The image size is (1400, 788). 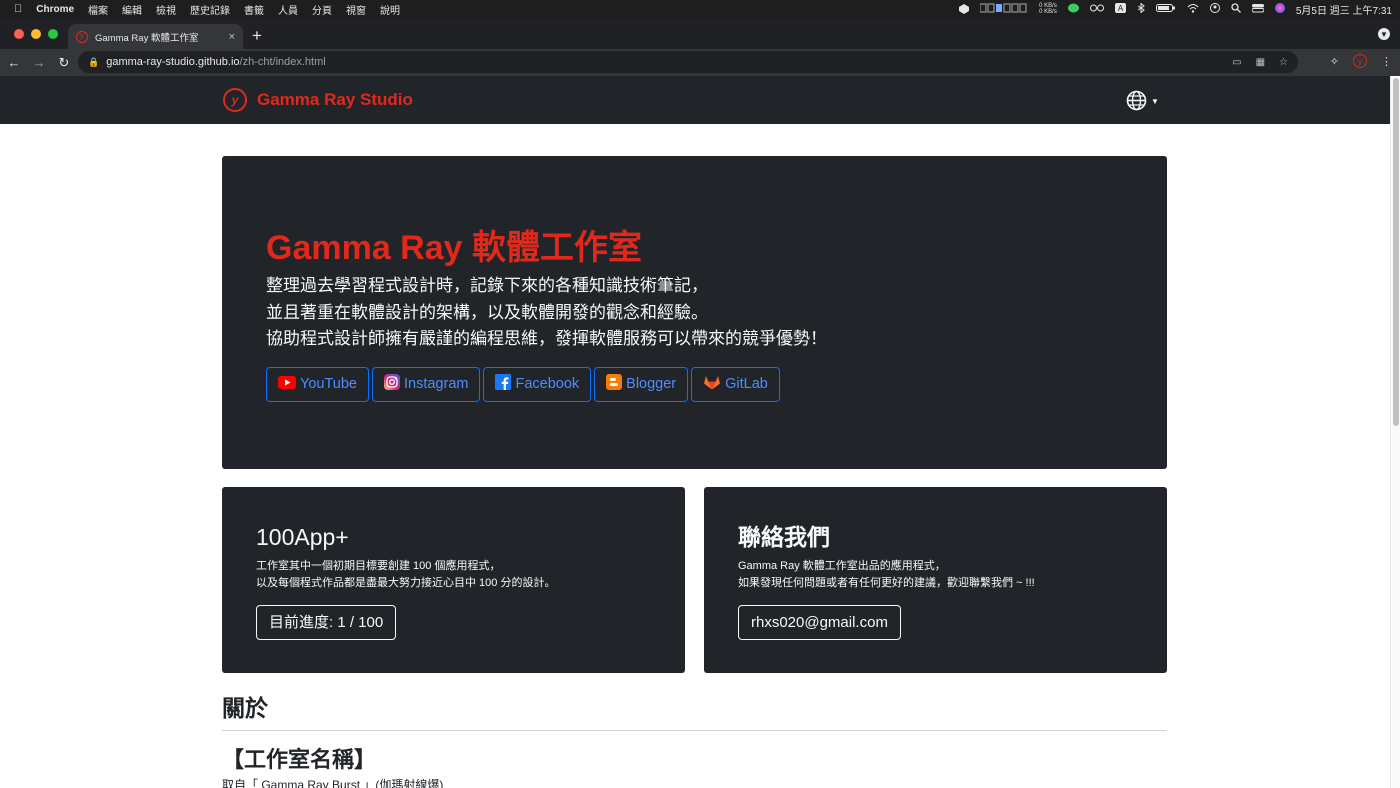 I want to click on zoom-window-button, so click(x=53, y=34).